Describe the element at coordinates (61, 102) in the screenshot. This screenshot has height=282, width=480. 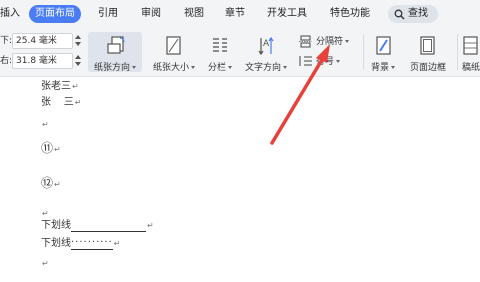
I see `doc-line: 张 三↵` at that location.